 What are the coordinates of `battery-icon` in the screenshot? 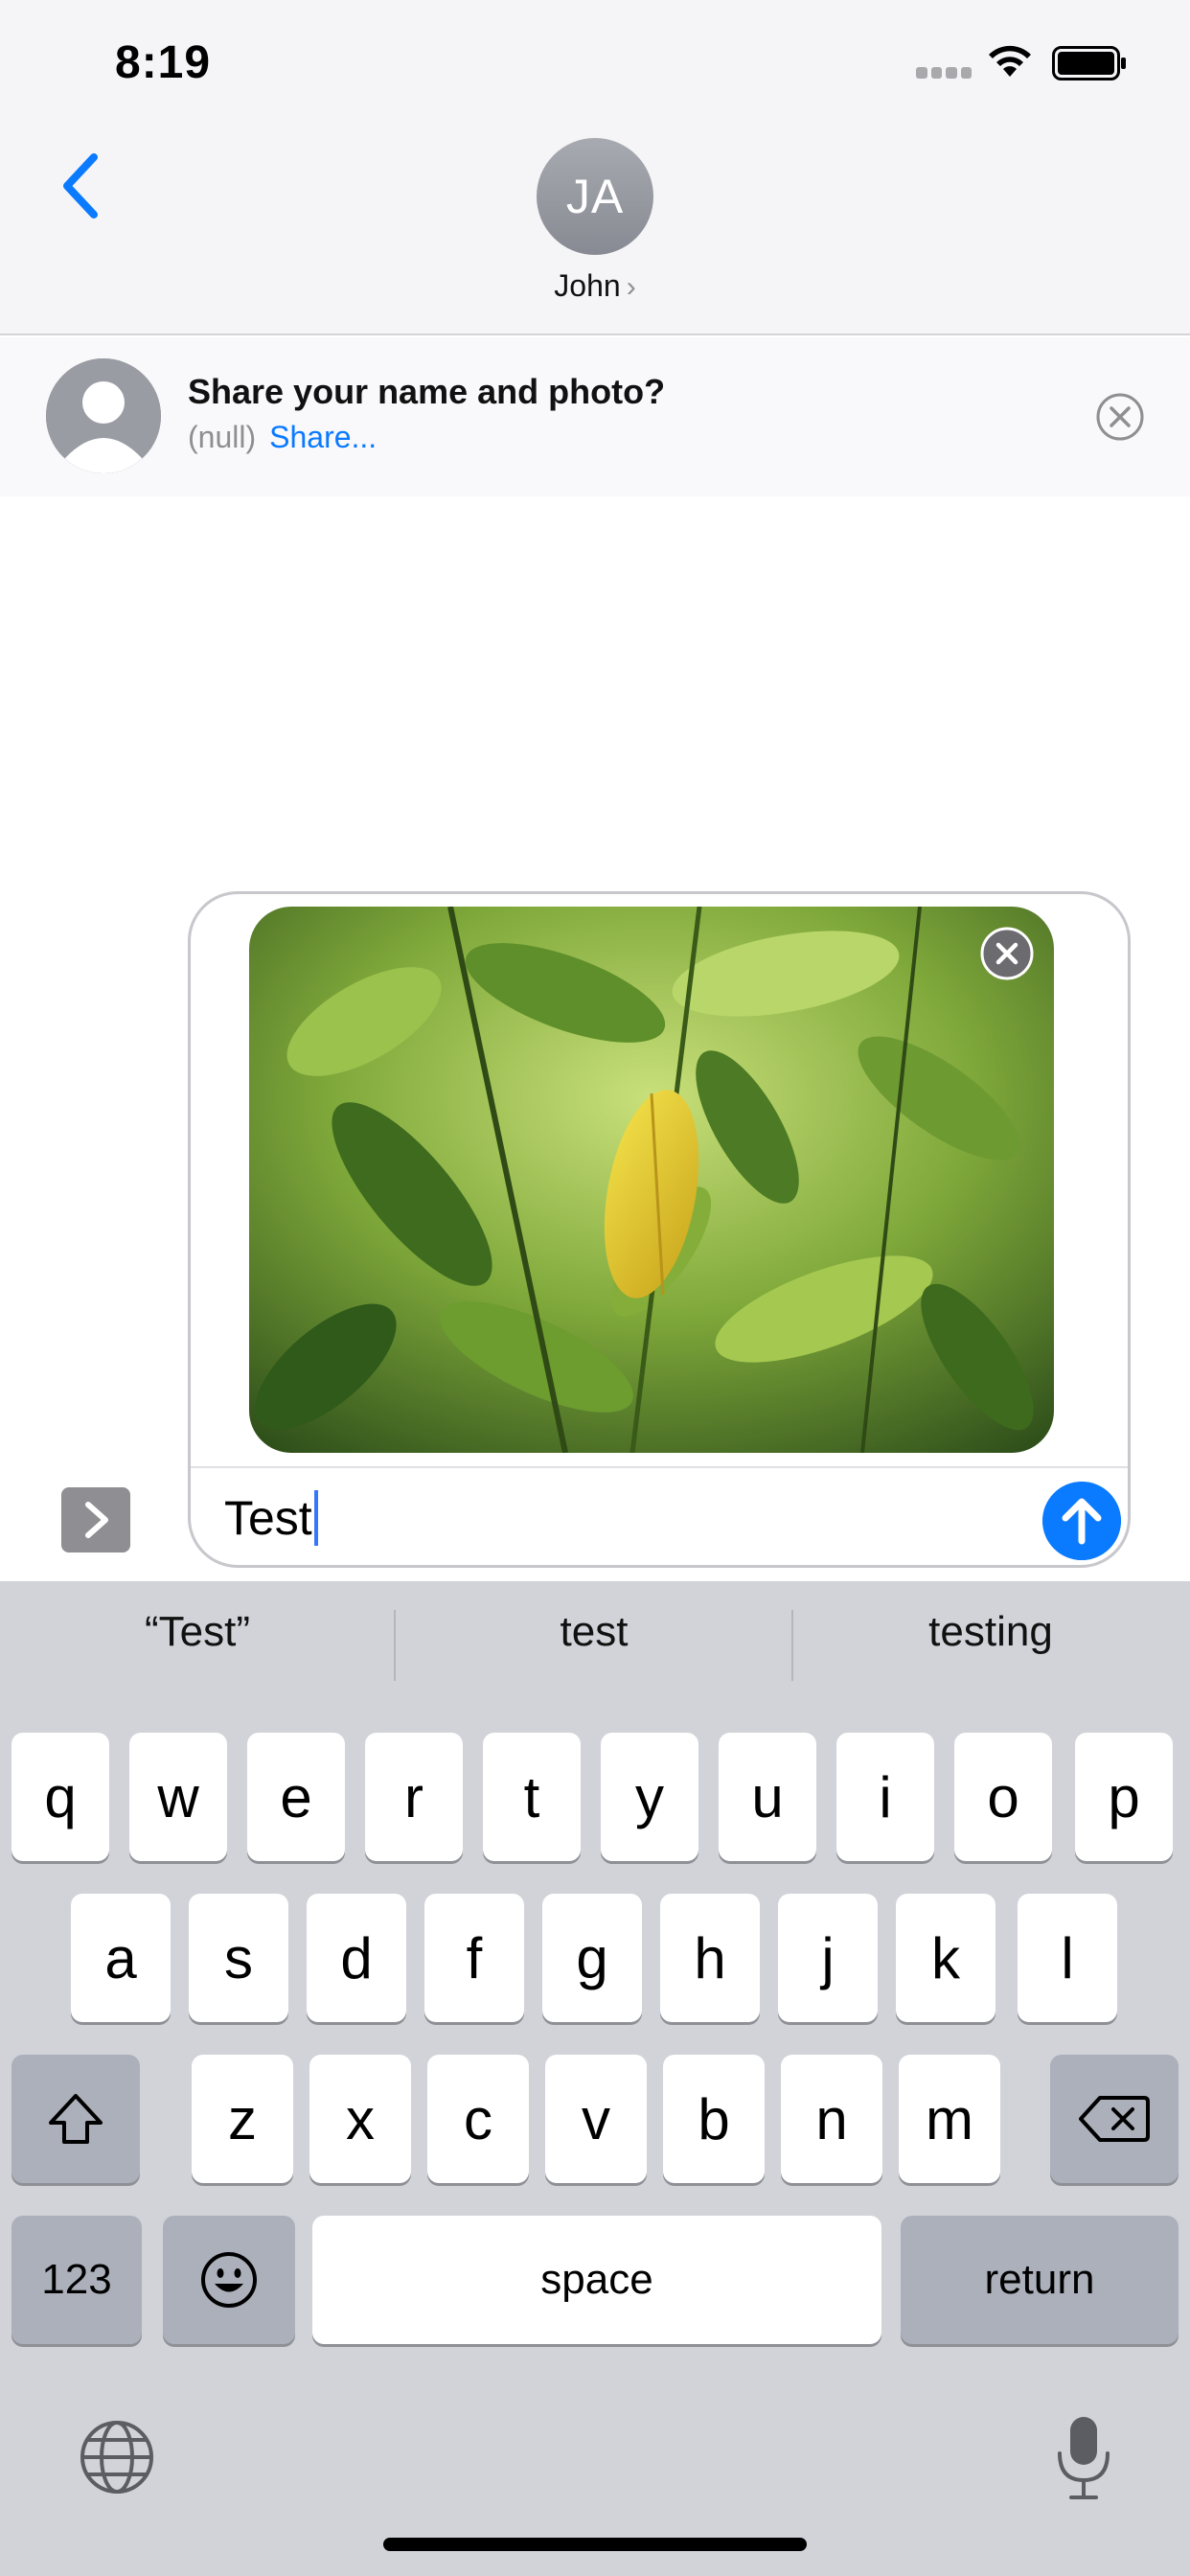 It's located at (1089, 63).